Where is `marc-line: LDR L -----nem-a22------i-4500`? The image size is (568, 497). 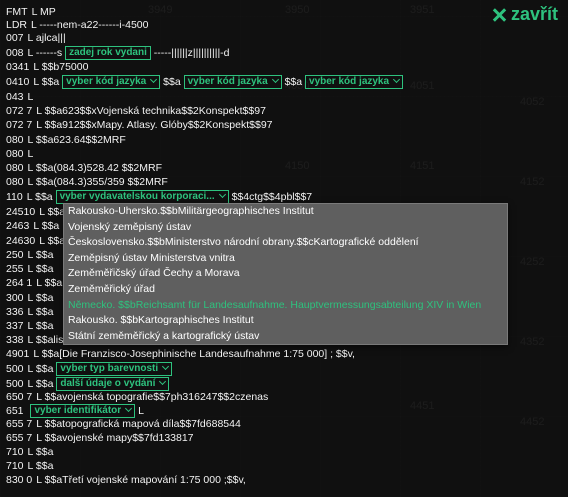 marc-line: LDR L -----nem-a22------i-4500 is located at coordinates (77, 25).